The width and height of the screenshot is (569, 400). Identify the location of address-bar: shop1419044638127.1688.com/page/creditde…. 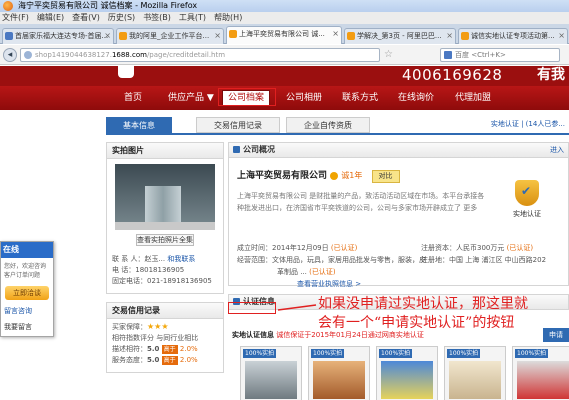
(200, 55).